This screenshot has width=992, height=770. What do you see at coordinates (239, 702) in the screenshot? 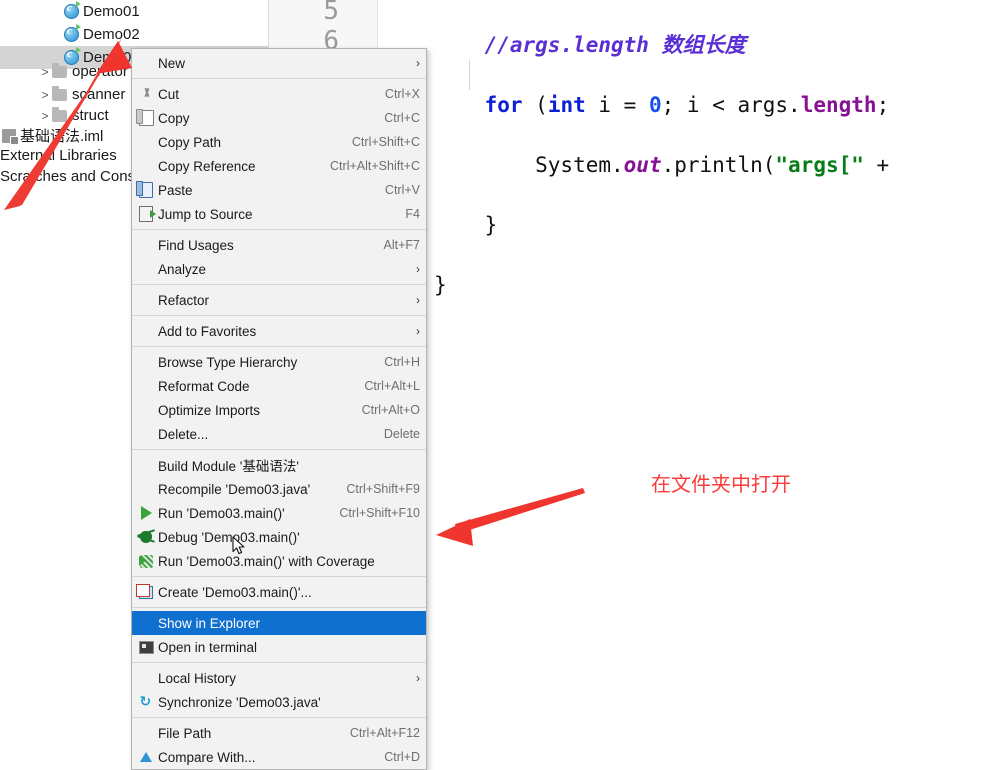
I see `menu-item-label: Synchronize 'Demo03.java'` at bounding box center [239, 702].